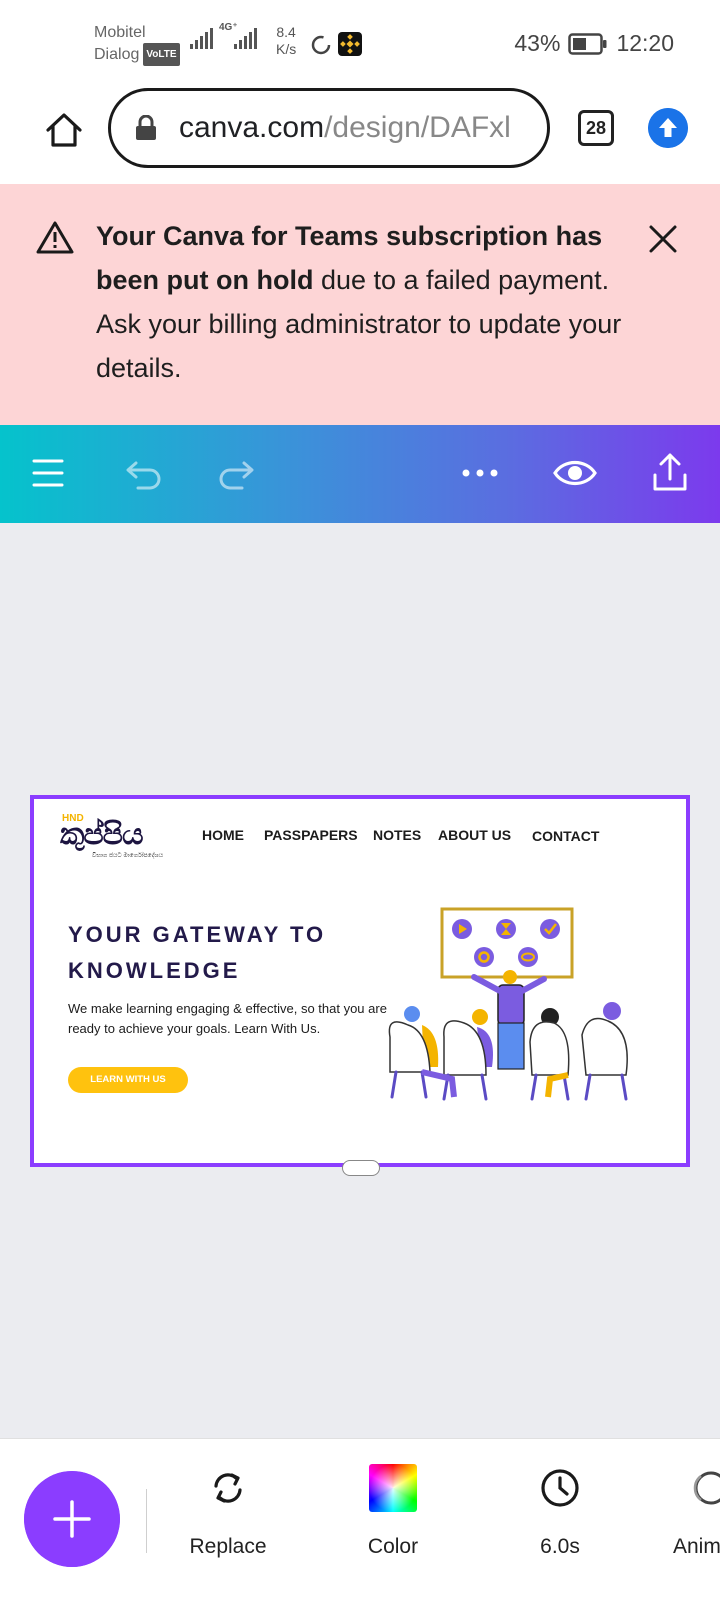 Image resolution: width=720 pixels, height=1600 pixels. What do you see at coordinates (128, 1080) in the screenshot?
I see `learn-with-us-button: LEARN WITH US` at bounding box center [128, 1080].